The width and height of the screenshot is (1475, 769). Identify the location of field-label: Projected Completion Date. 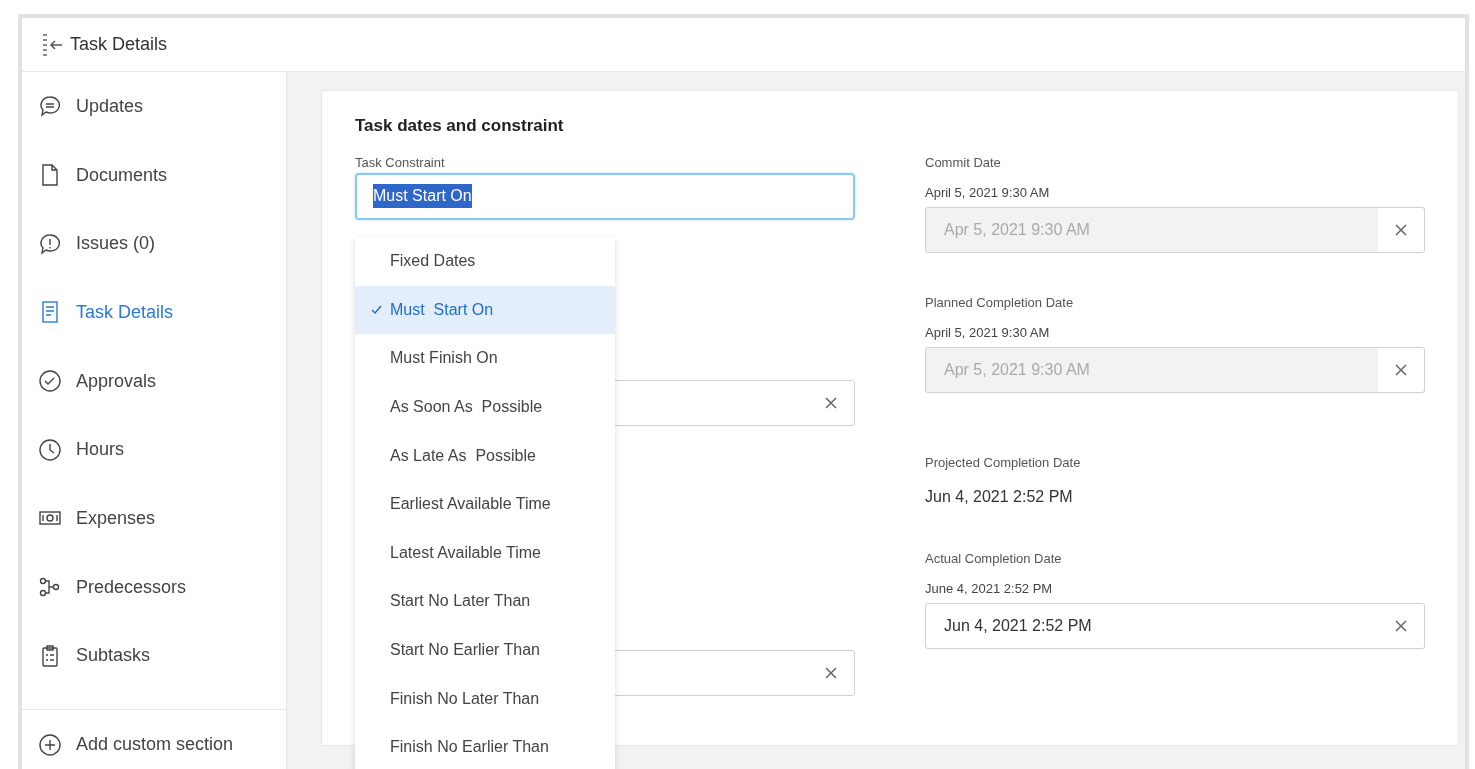
(1003, 462).